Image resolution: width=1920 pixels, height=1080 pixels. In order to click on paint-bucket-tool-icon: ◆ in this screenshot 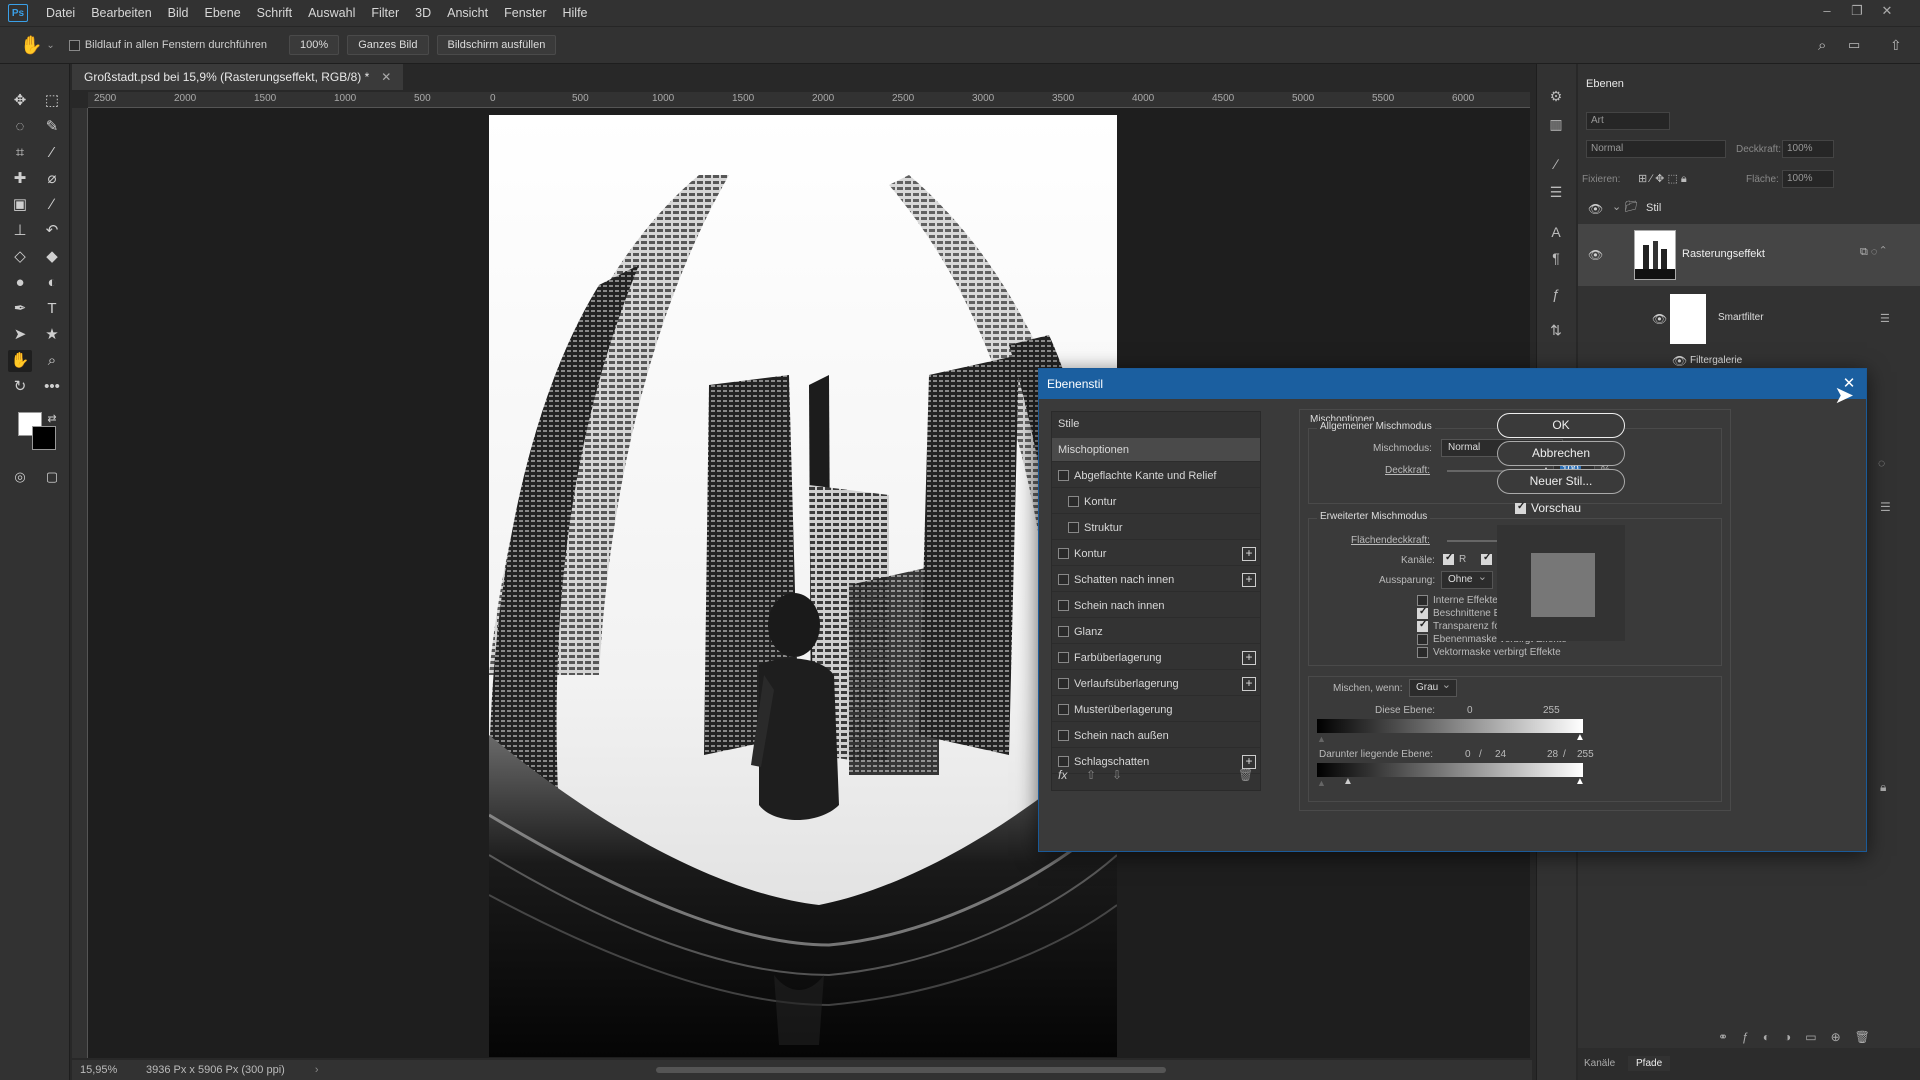, I will do `click(52, 257)`.